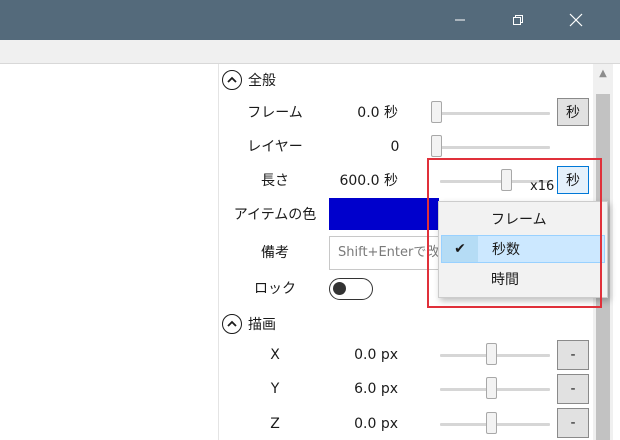 The height and width of the screenshot is (440, 620). What do you see at coordinates (275, 289) in the screenshot?
I see `lock-label: ロック` at bounding box center [275, 289].